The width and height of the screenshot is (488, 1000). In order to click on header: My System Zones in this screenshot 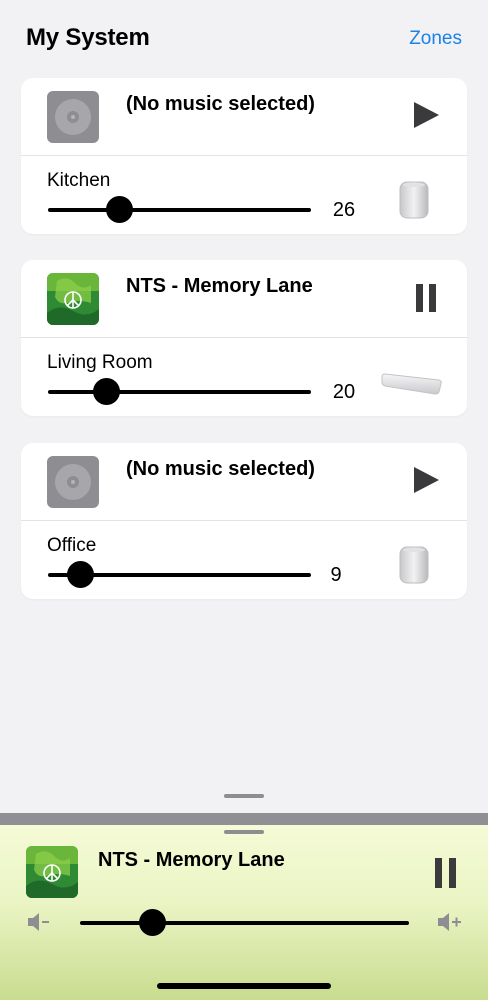, I will do `click(244, 39)`.